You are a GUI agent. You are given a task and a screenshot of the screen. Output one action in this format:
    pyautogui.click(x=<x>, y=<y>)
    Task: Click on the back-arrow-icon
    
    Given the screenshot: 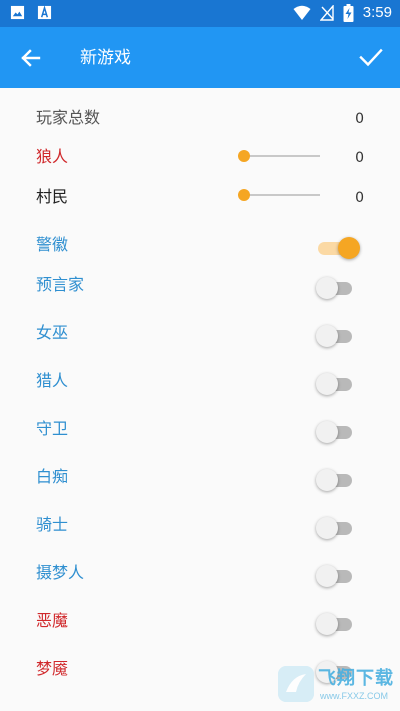 What is the action you would take?
    pyautogui.click(x=31, y=58)
    